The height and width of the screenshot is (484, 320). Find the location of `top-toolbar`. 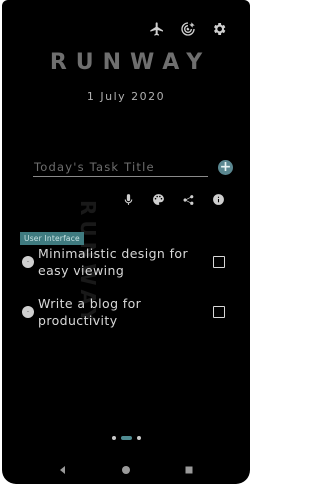

top-toolbar is located at coordinates (188, 29).